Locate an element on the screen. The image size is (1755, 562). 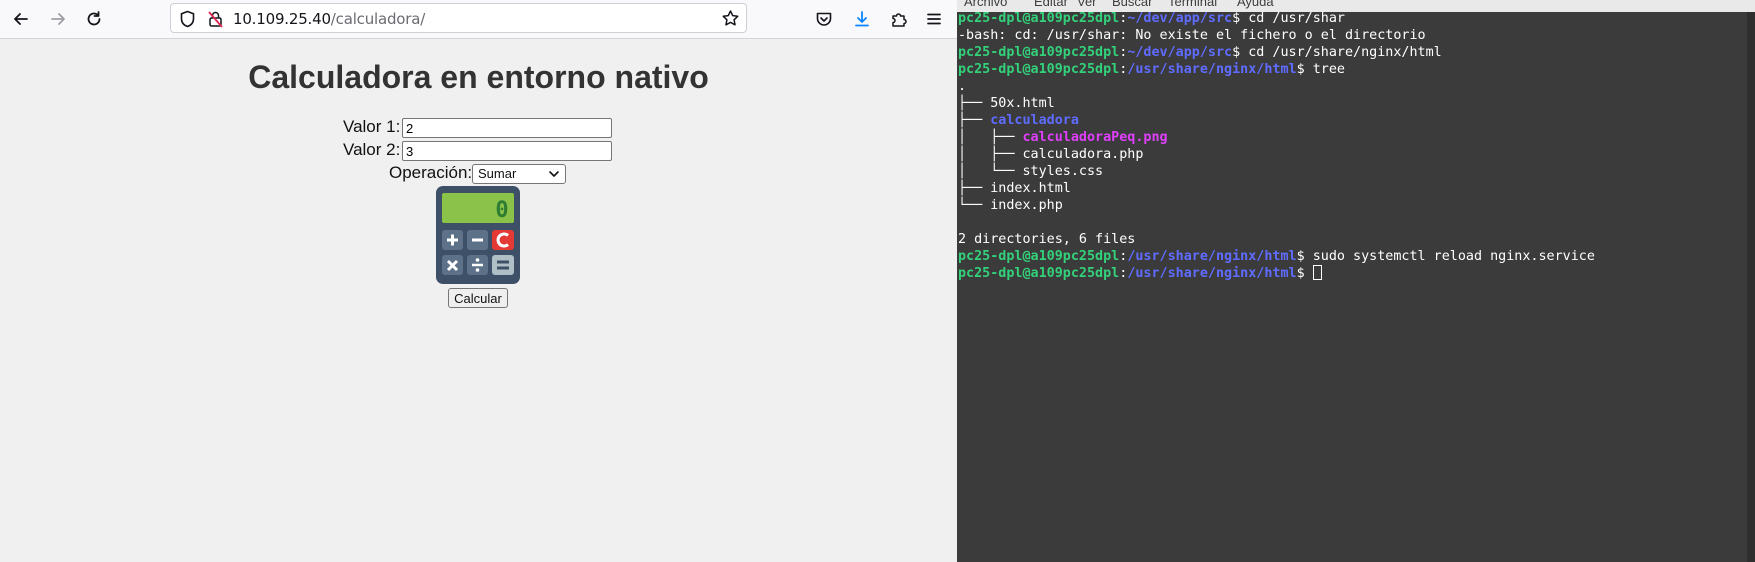
terminal-output-line: 2 directories, 6 files is located at coordinates (1046, 239).